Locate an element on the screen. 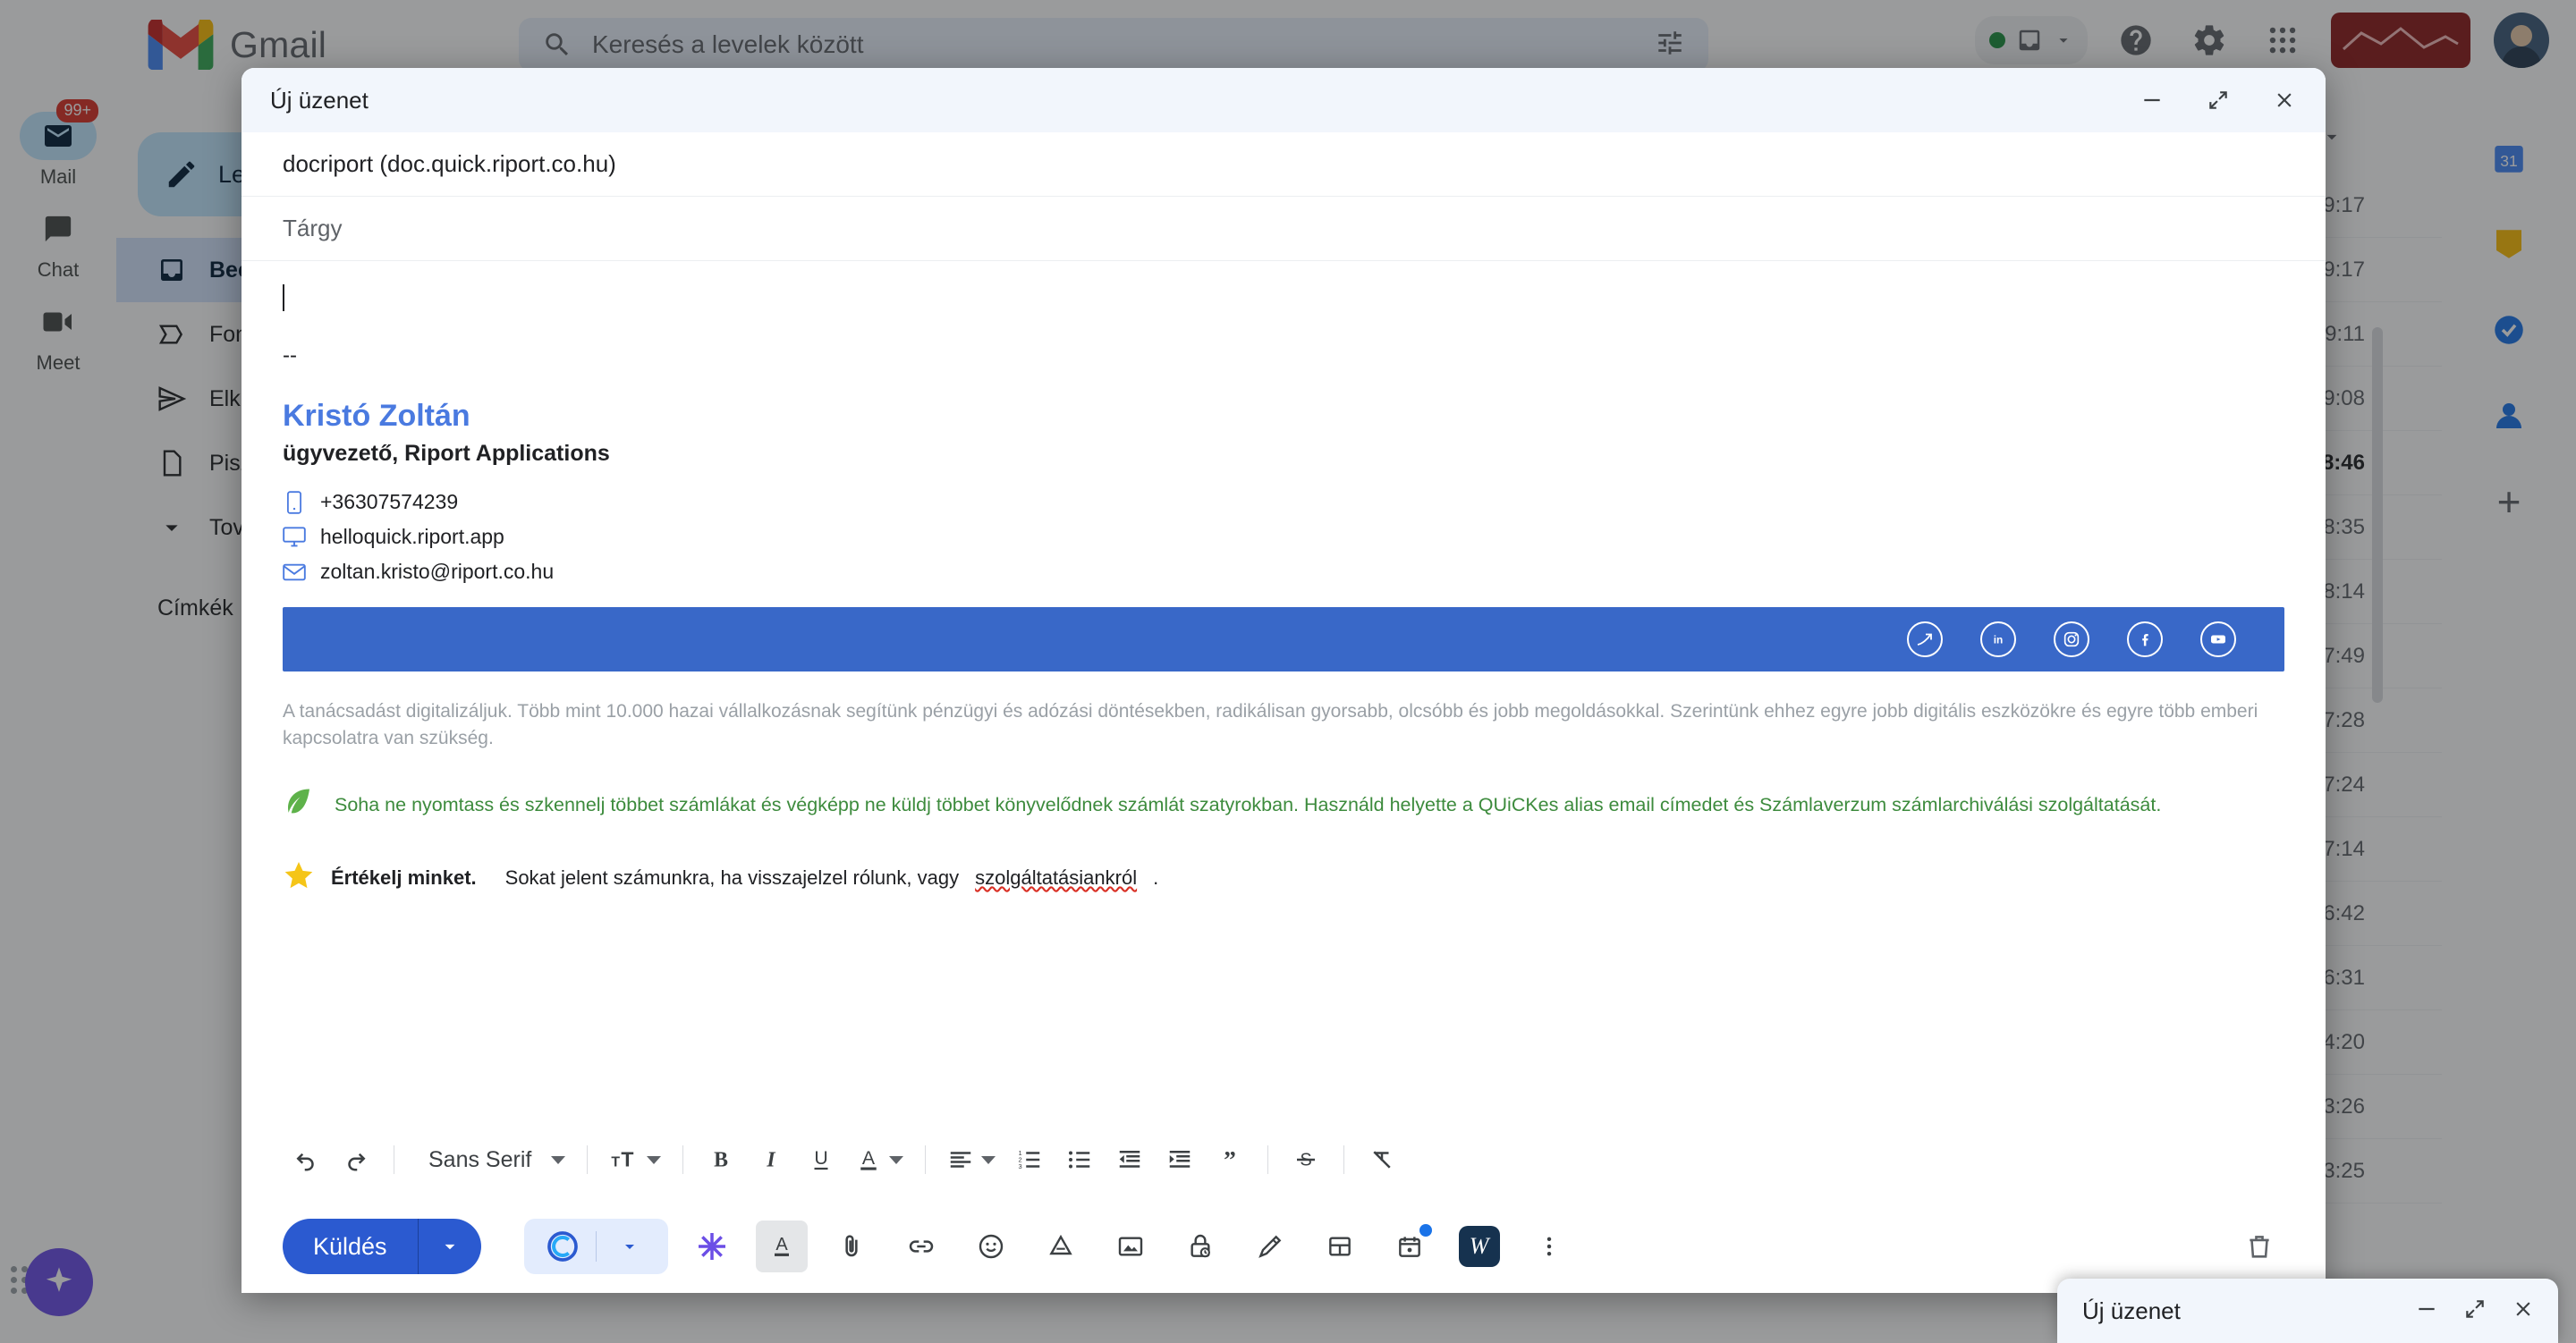 The width and height of the screenshot is (2576, 1343). blockquote-icon: ” is located at coordinates (1230, 1159).